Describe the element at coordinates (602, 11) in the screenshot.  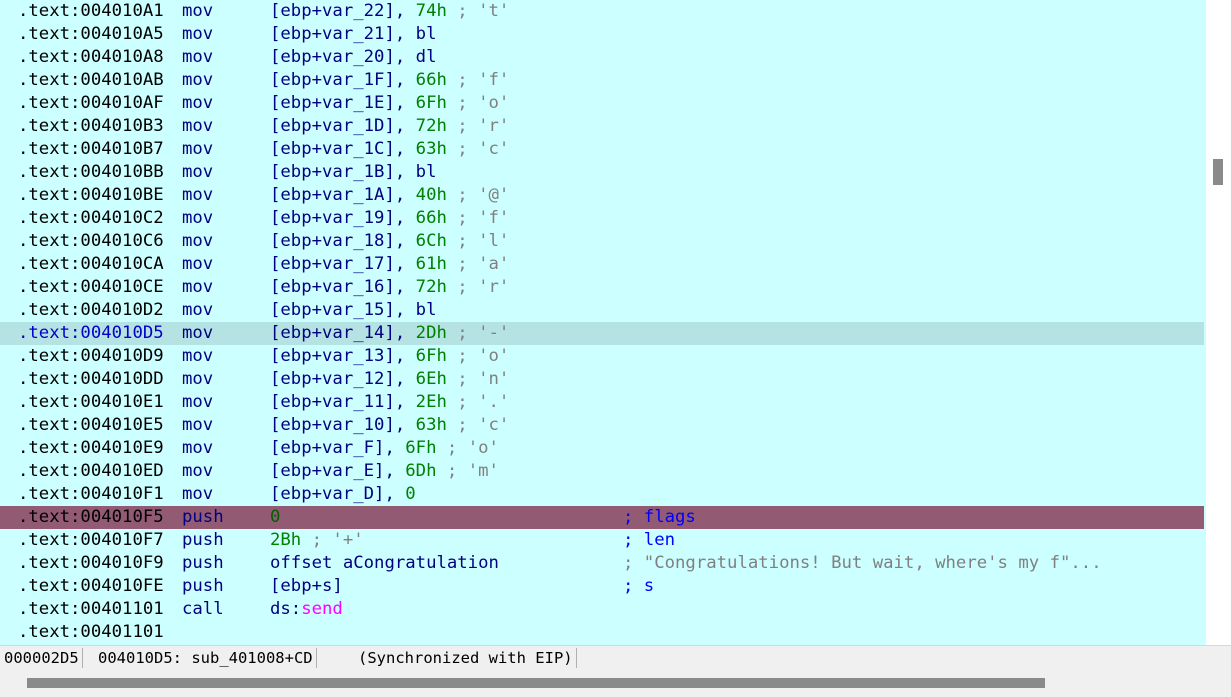
I see `listing-line: .text:004010A1 mov [ebp+var_22], 74h ; 't'` at that location.